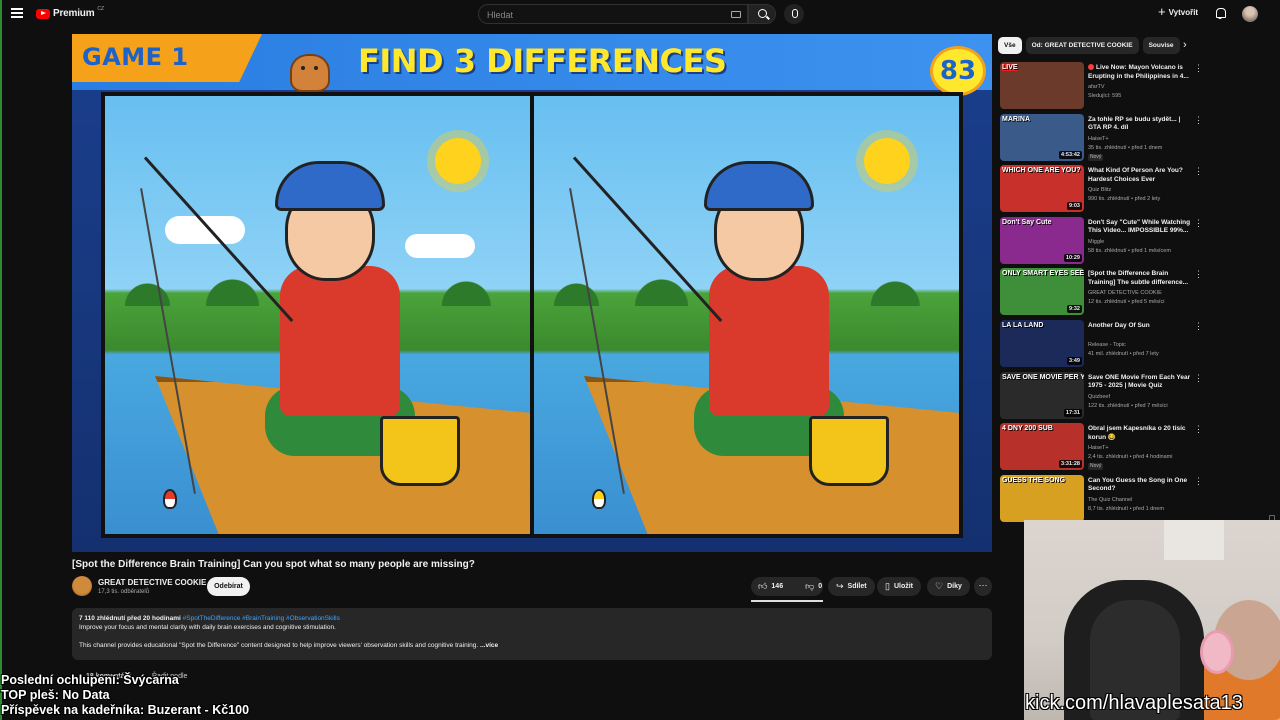 The height and width of the screenshot is (720, 1280). I want to click on recommendation-thumbnail: SAVE ONE MOVIE PER YEAR 17:31, so click(1042, 395).